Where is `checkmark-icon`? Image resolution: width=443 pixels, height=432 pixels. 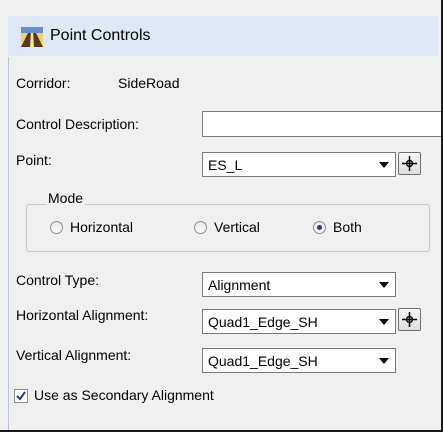
checkmark-icon is located at coordinates (21, 396).